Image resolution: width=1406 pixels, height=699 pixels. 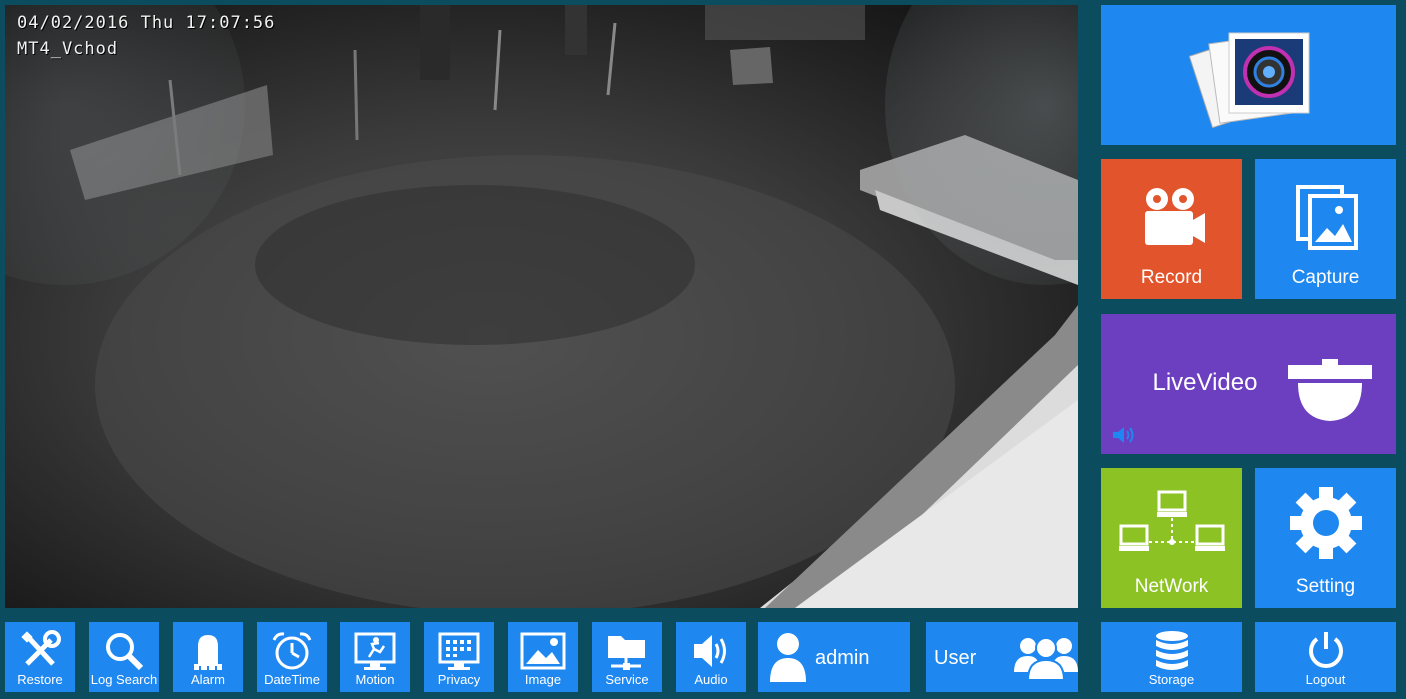 I want to click on record-tile: Record, so click(x=1171, y=229).